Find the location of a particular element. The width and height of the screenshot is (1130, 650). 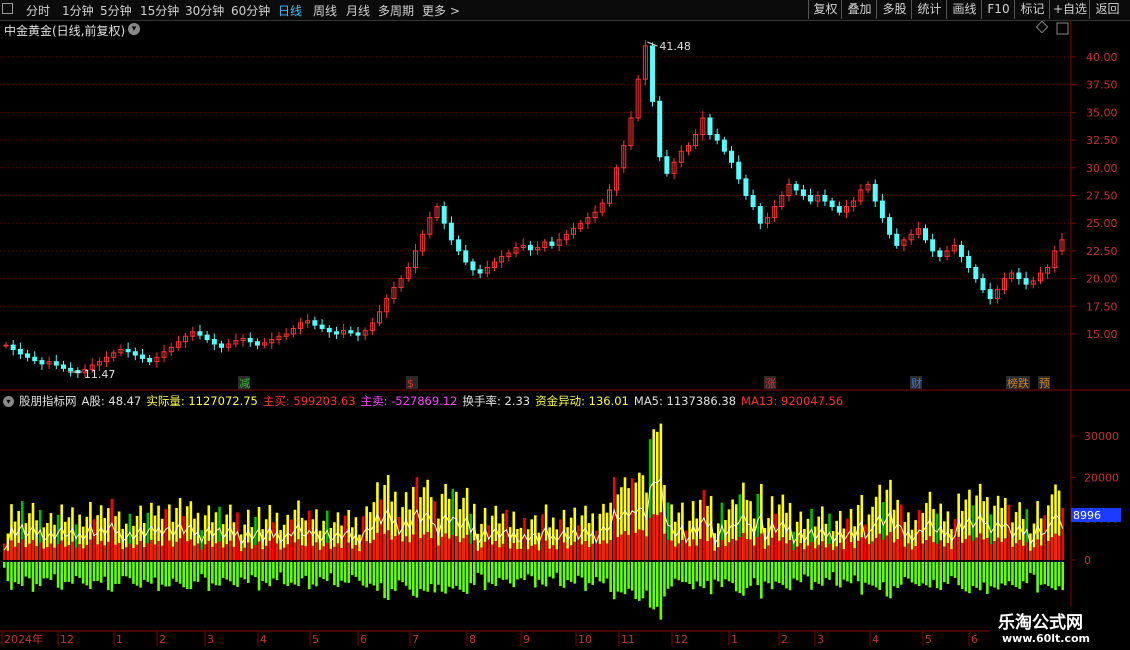

price-tick-label-10: 15.00 is located at coordinates (1102, 334).